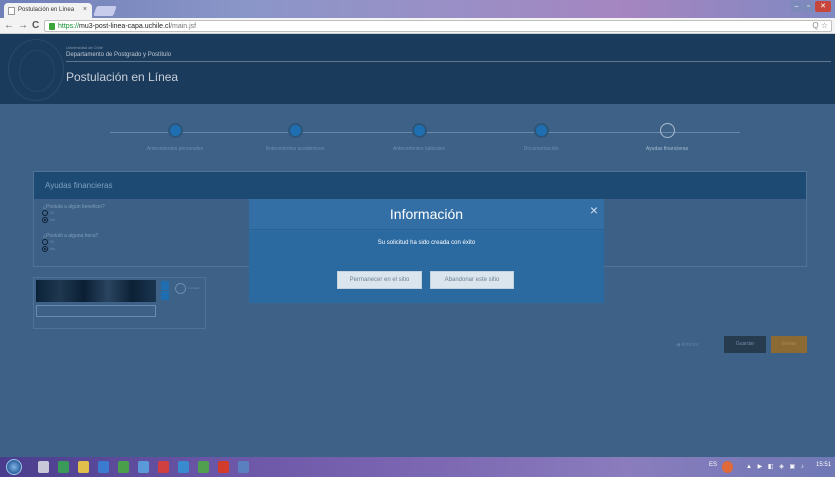 This screenshot has height=477, width=835. What do you see at coordinates (243, 467) in the screenshot?
I see `word-icon` at bounding box center [243, 467].